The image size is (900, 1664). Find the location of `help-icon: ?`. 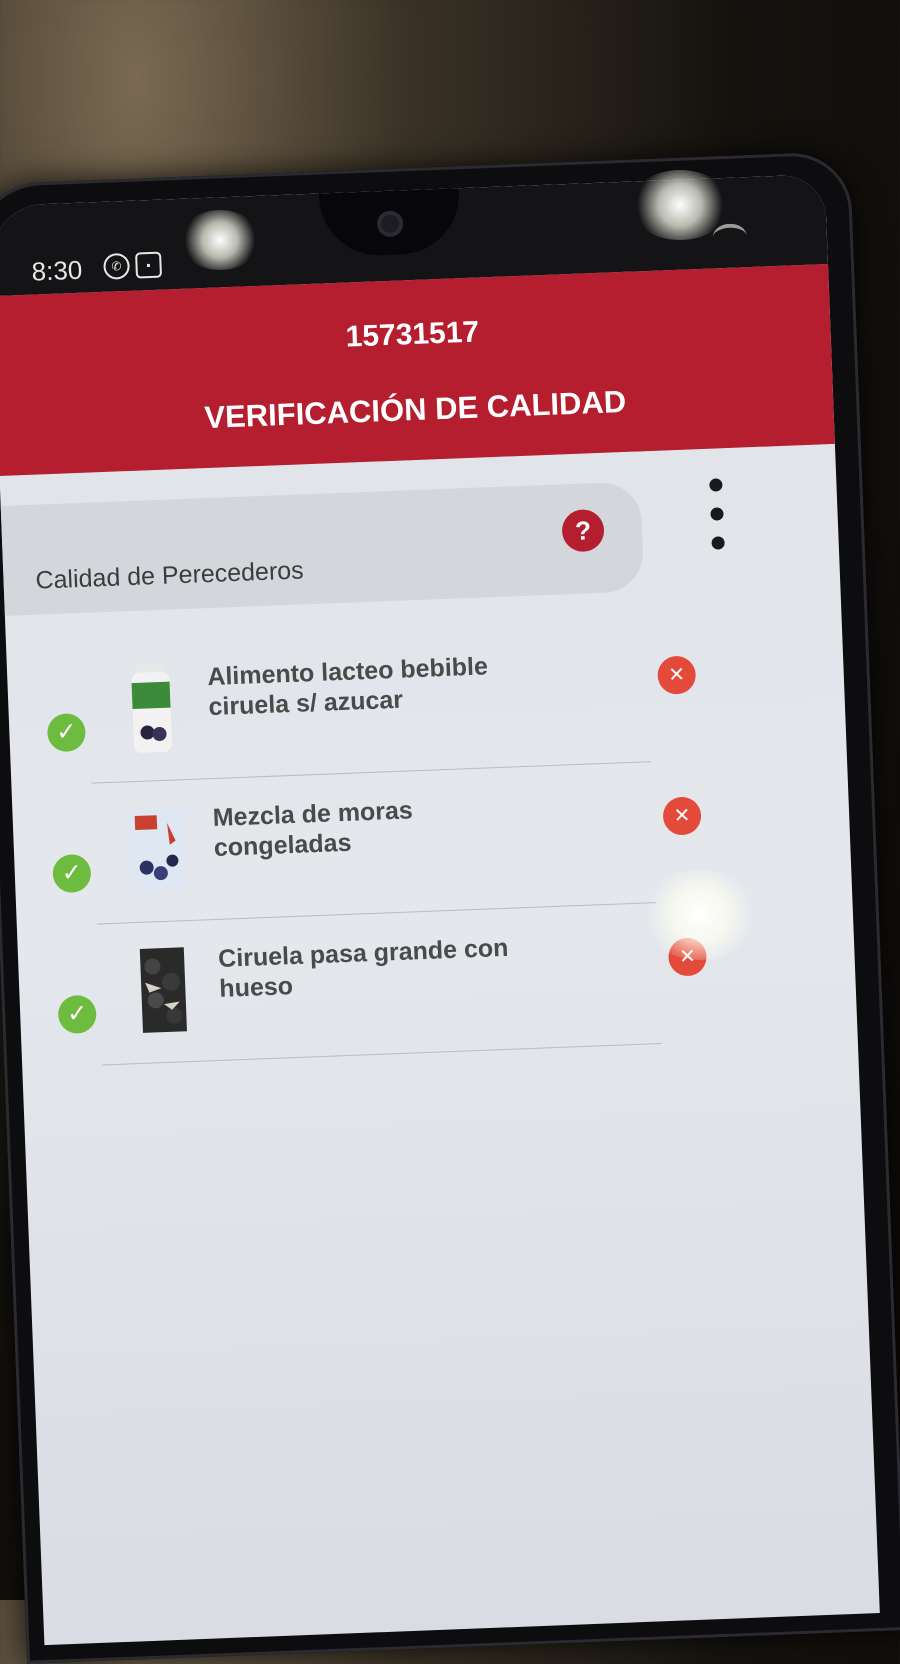

help-icon: ? is located at coordinates (583, 530).